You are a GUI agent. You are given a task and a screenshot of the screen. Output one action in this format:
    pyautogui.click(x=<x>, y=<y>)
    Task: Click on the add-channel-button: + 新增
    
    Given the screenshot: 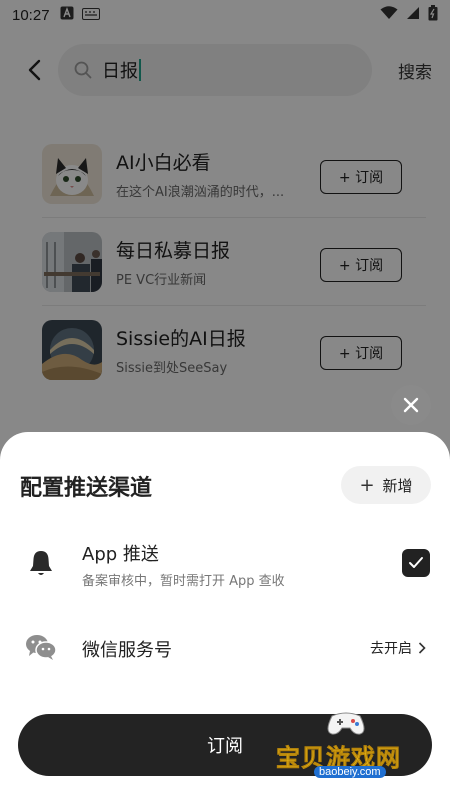 What is the action you would take?
    pyautogui.click(x=386, y=485)
    